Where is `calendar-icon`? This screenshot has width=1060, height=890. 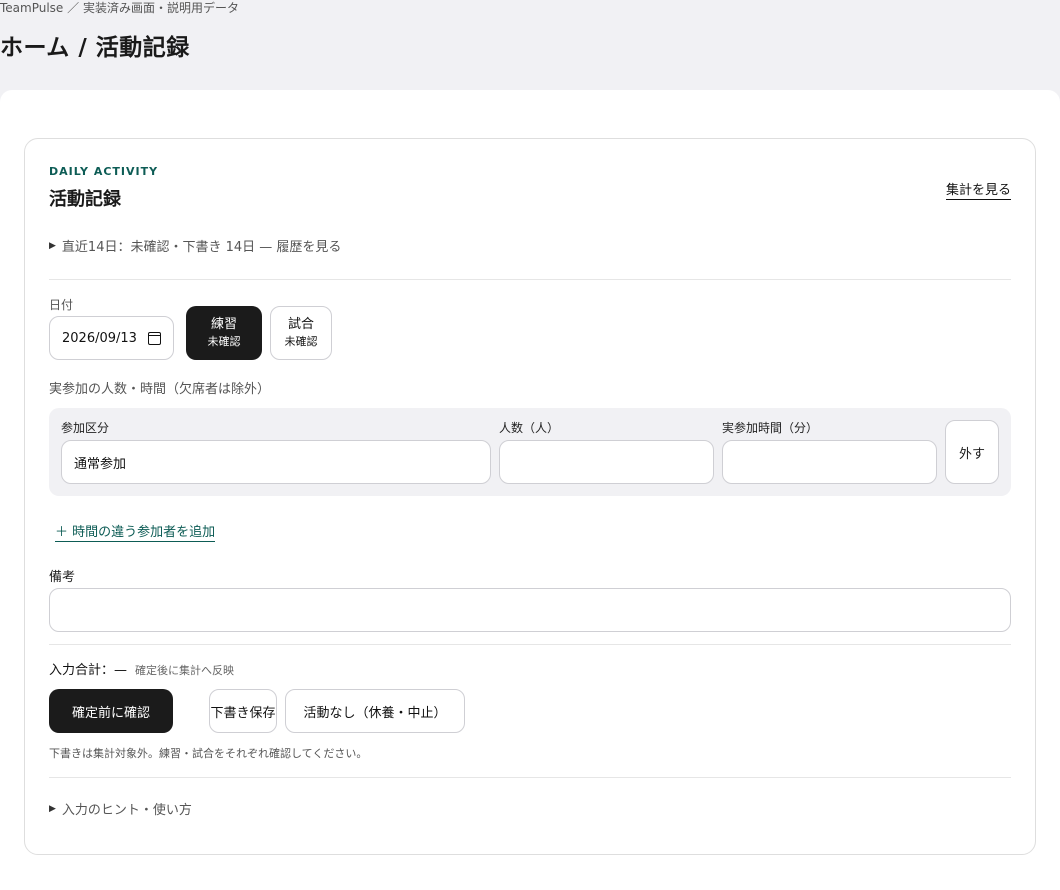 calendar-icon is located at coordinates (154, 338).